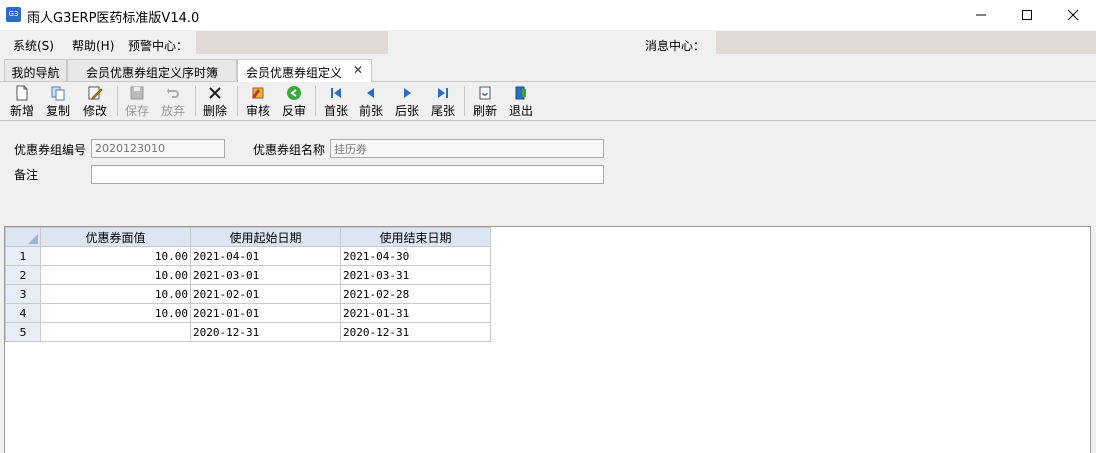 The width and height of the screenshot is (1096, 453). I want to click on alert-center-panel, so click(292, 42).